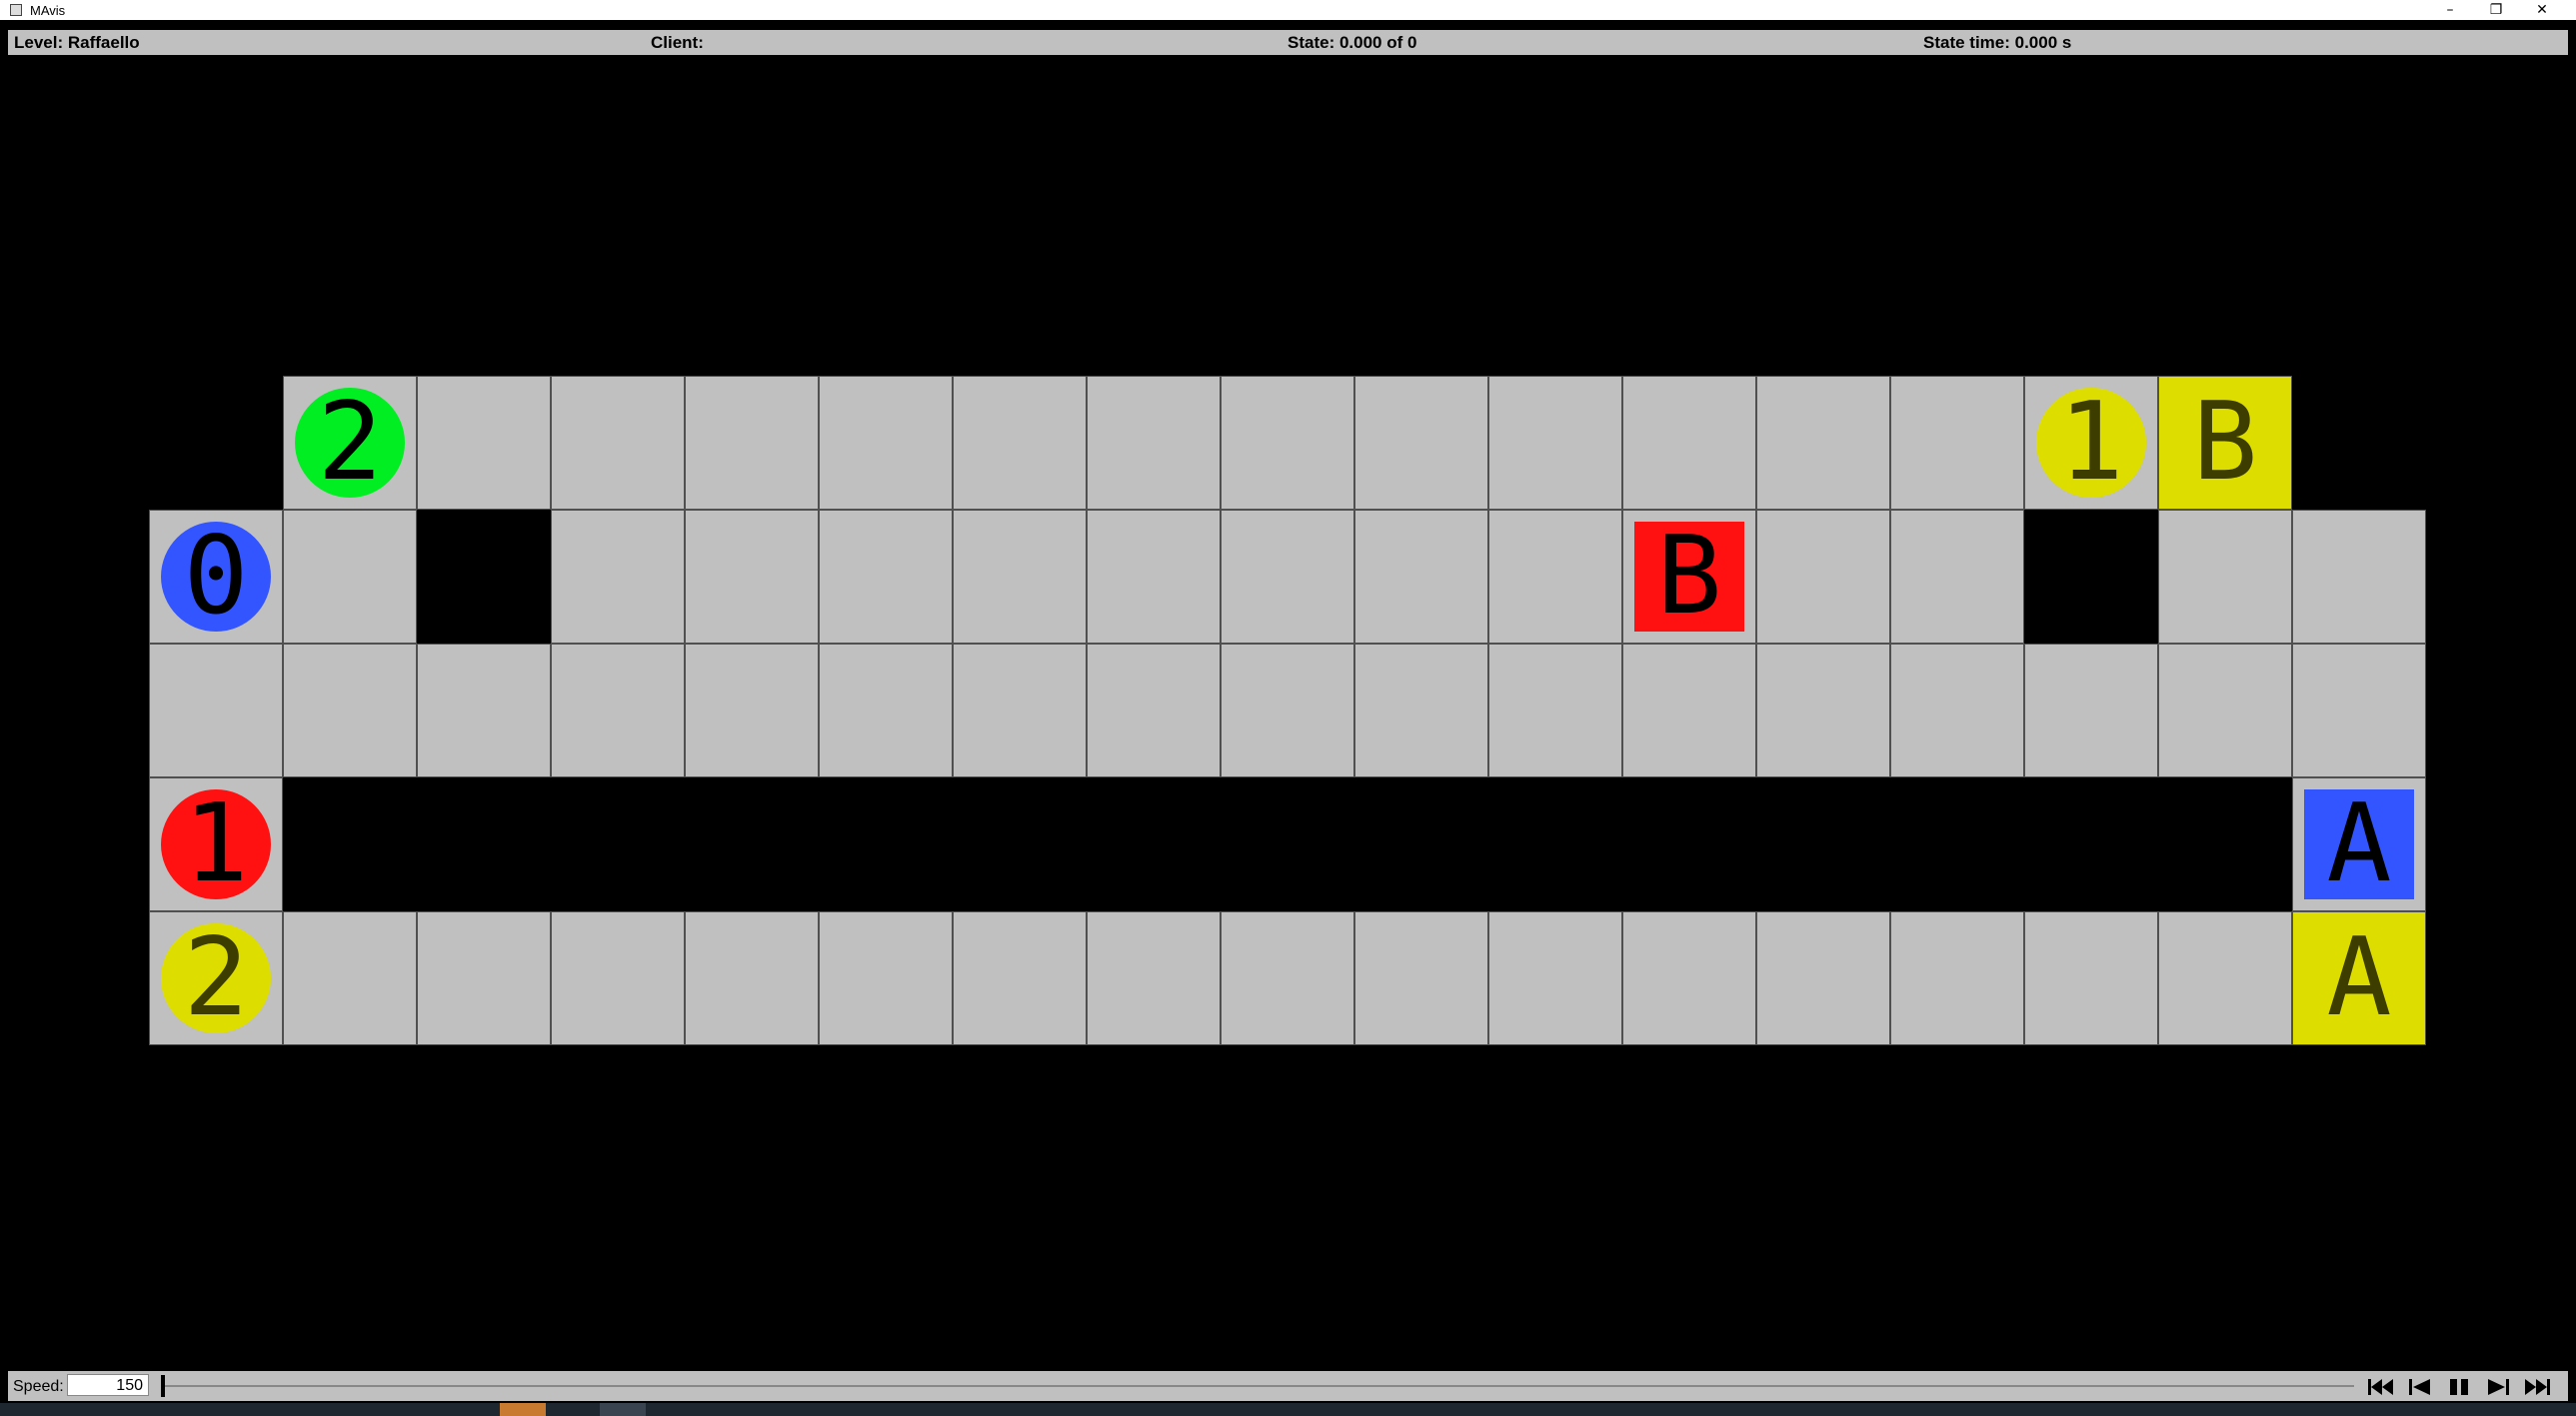 Image resolution: width=2576 pixels, height=1416 pixels. Describe the element at coordinates (1258, 1386) in the screenshot. I see `playback-slider-track` at that location.